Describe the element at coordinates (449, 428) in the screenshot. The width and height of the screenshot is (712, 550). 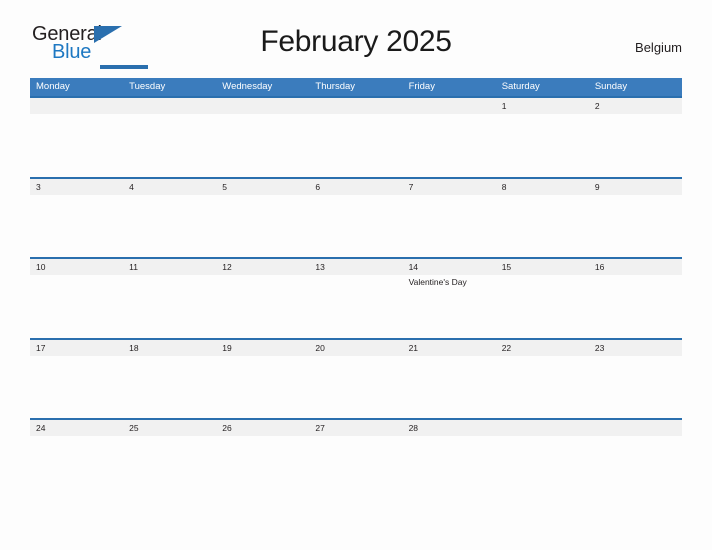
I see `day-number: 28` at that location.